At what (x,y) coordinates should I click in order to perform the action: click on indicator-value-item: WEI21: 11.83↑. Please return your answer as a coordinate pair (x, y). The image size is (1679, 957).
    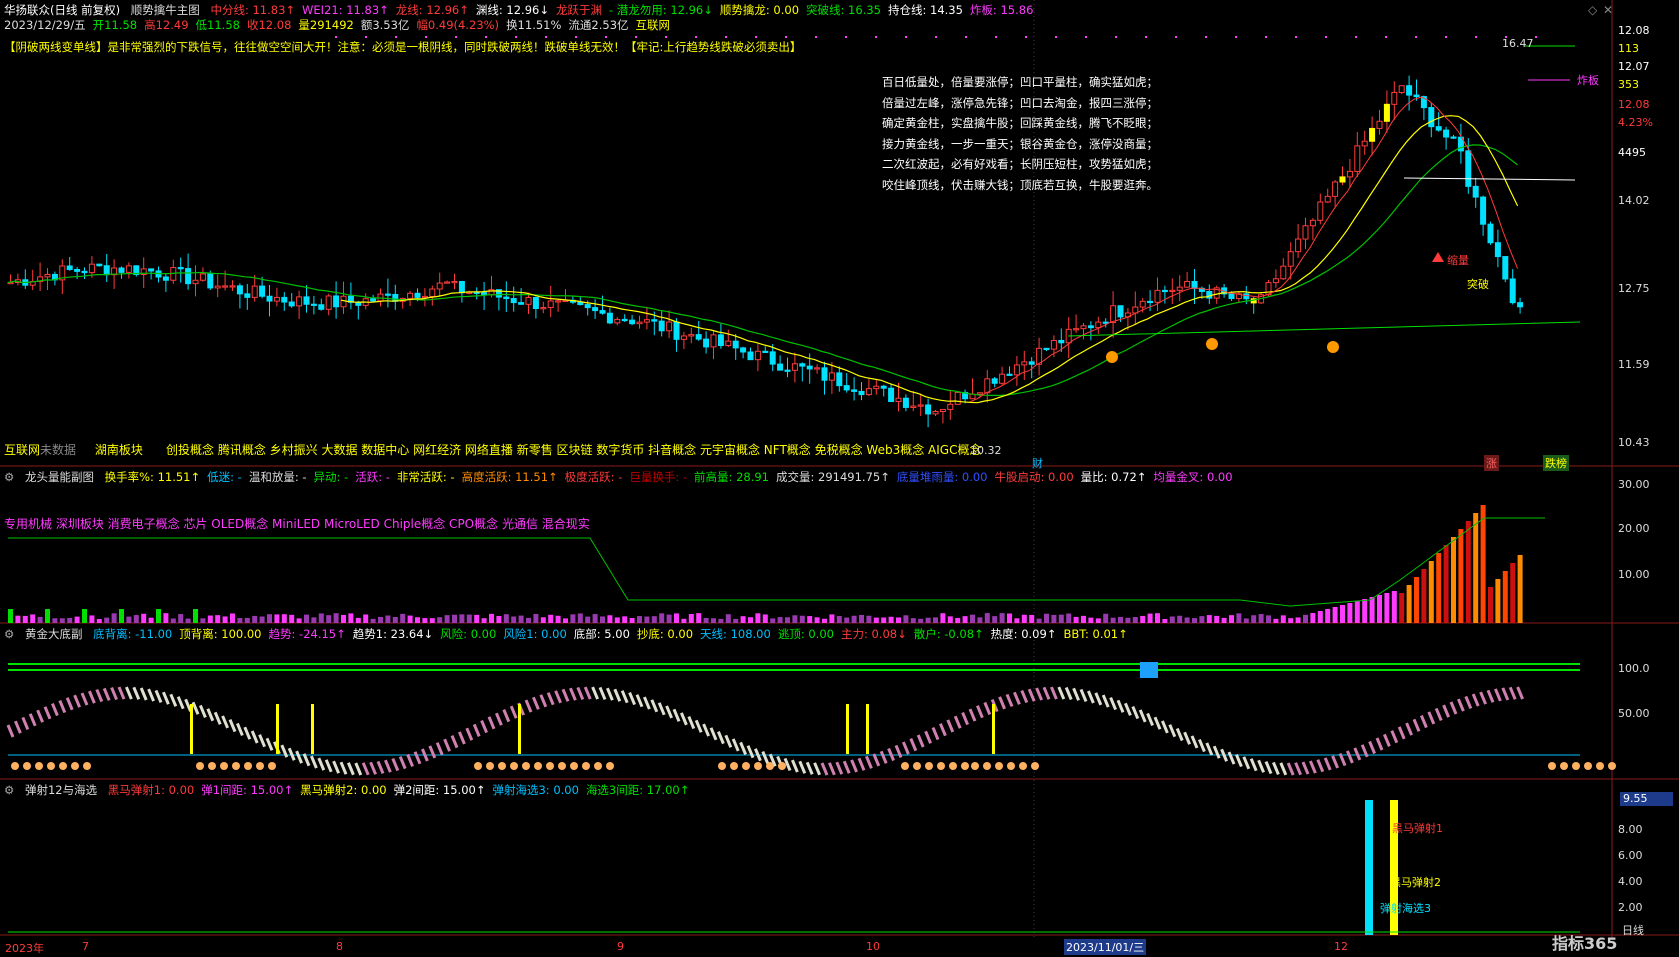
    Looking at the image, I should click on (345, 10).